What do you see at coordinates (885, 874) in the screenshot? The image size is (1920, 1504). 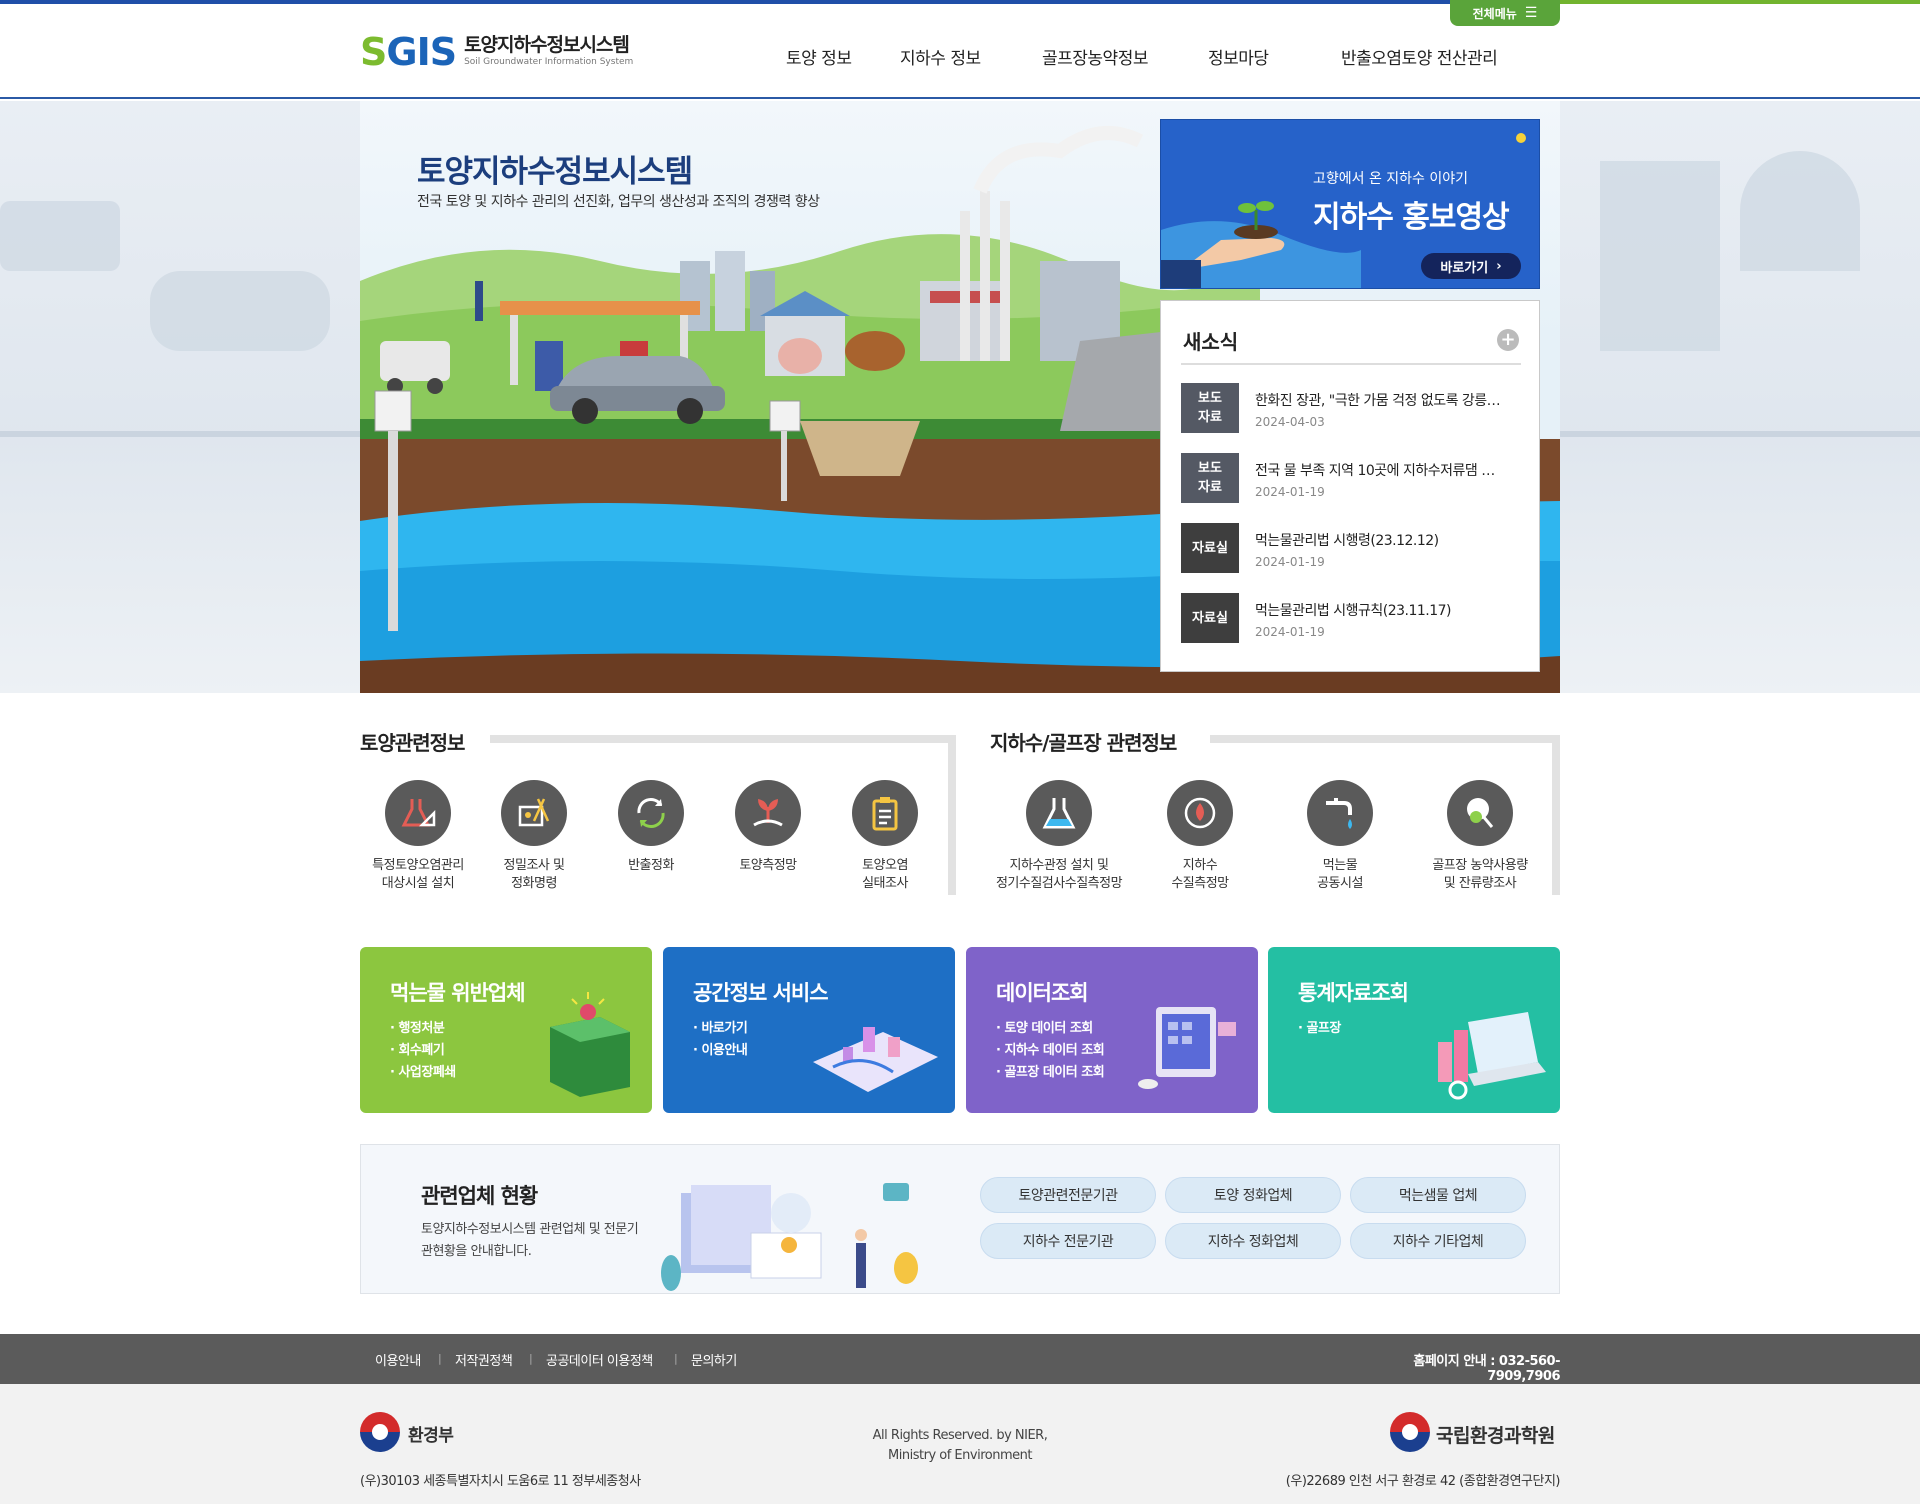 I see `soil-contamination-survey-label: 토양오염 실태조사` at bounding box center [885, 874].